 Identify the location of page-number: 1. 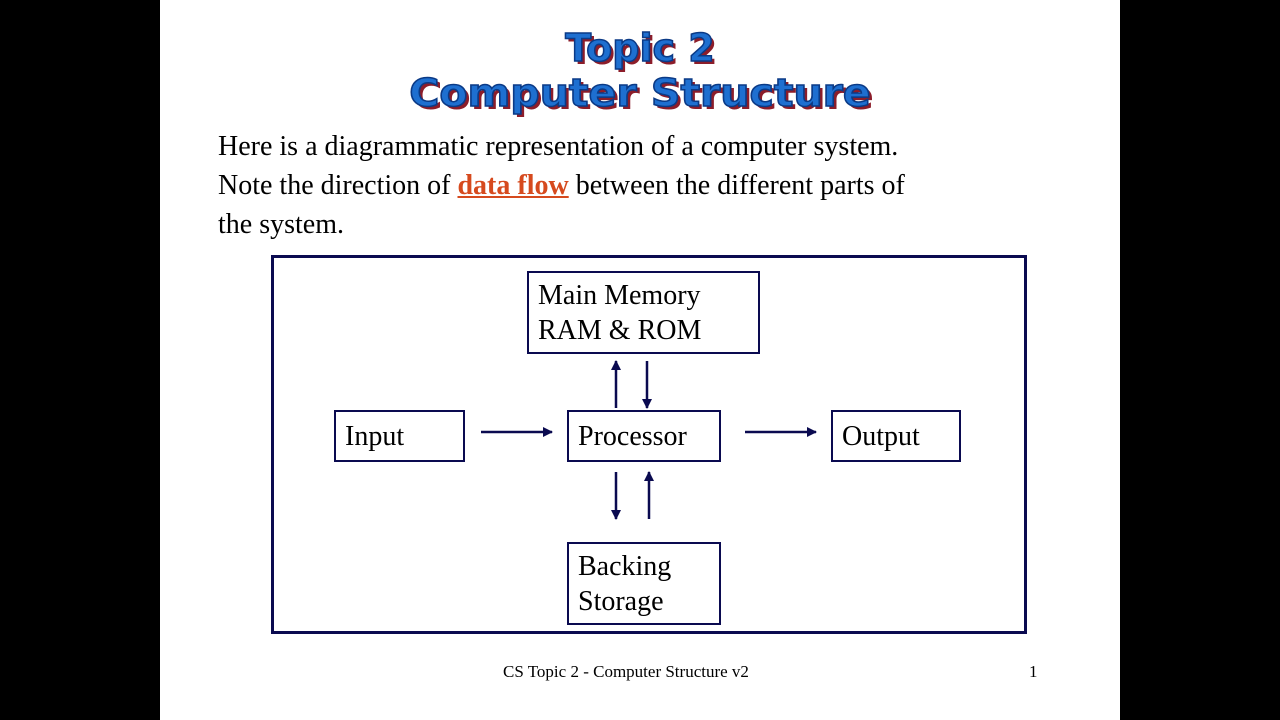
(1033, 671).